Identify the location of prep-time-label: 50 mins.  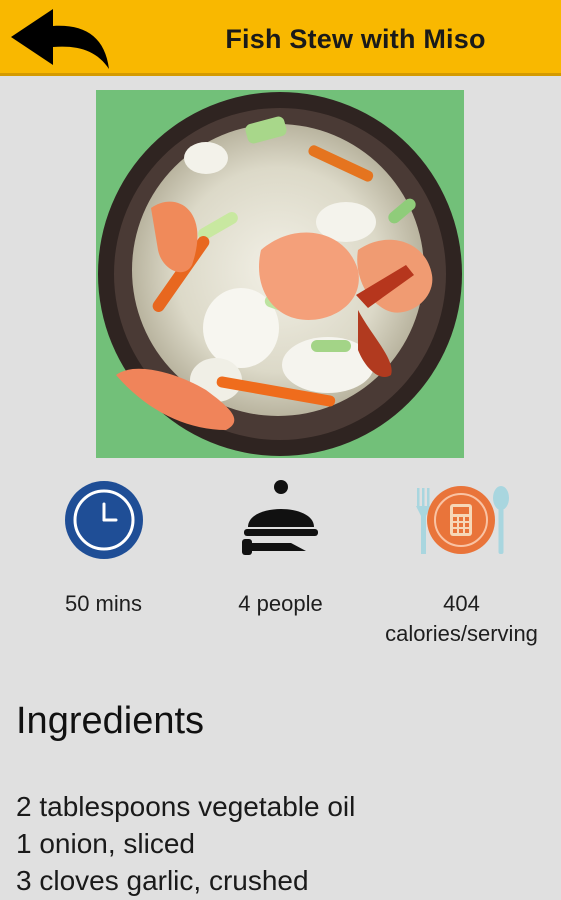
(103, 603).